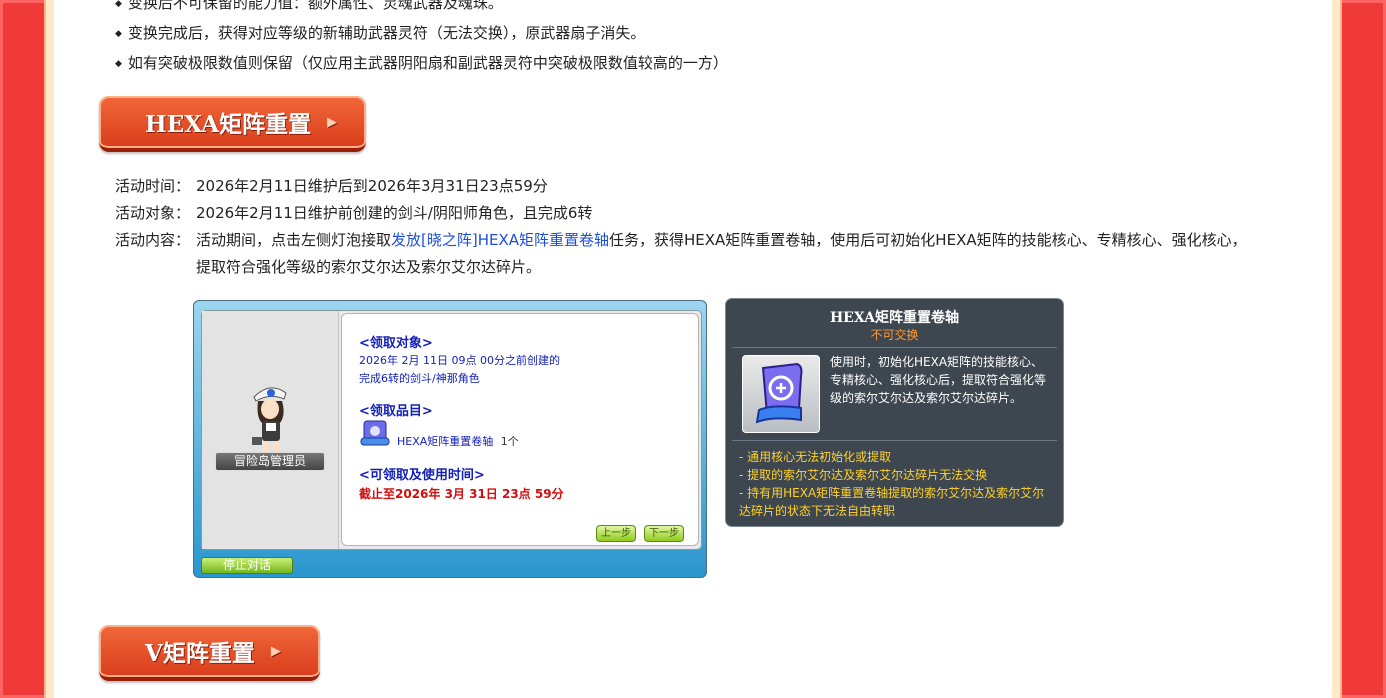  Describe the element at coordinates (459, 360) in the screenshot. I see `target-line1: 2026年 2月 11日 09点 00分之前创建的` at that location.